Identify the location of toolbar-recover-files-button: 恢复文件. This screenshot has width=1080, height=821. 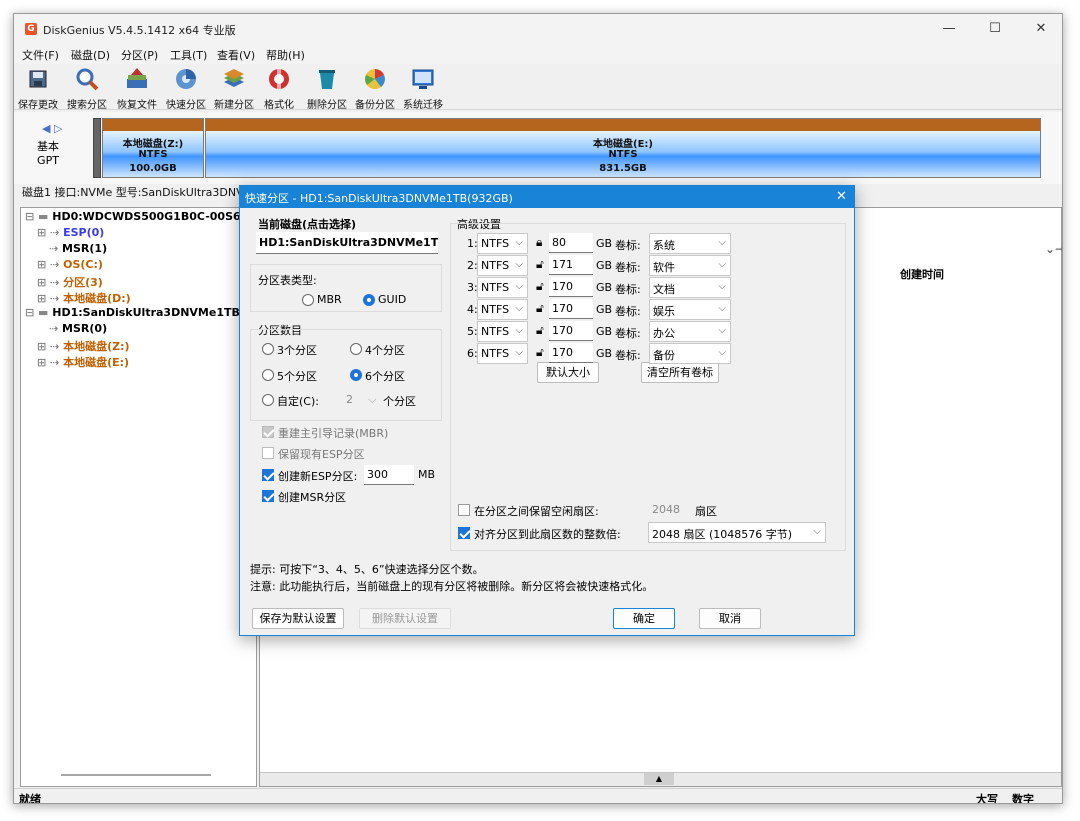
(137, 88).